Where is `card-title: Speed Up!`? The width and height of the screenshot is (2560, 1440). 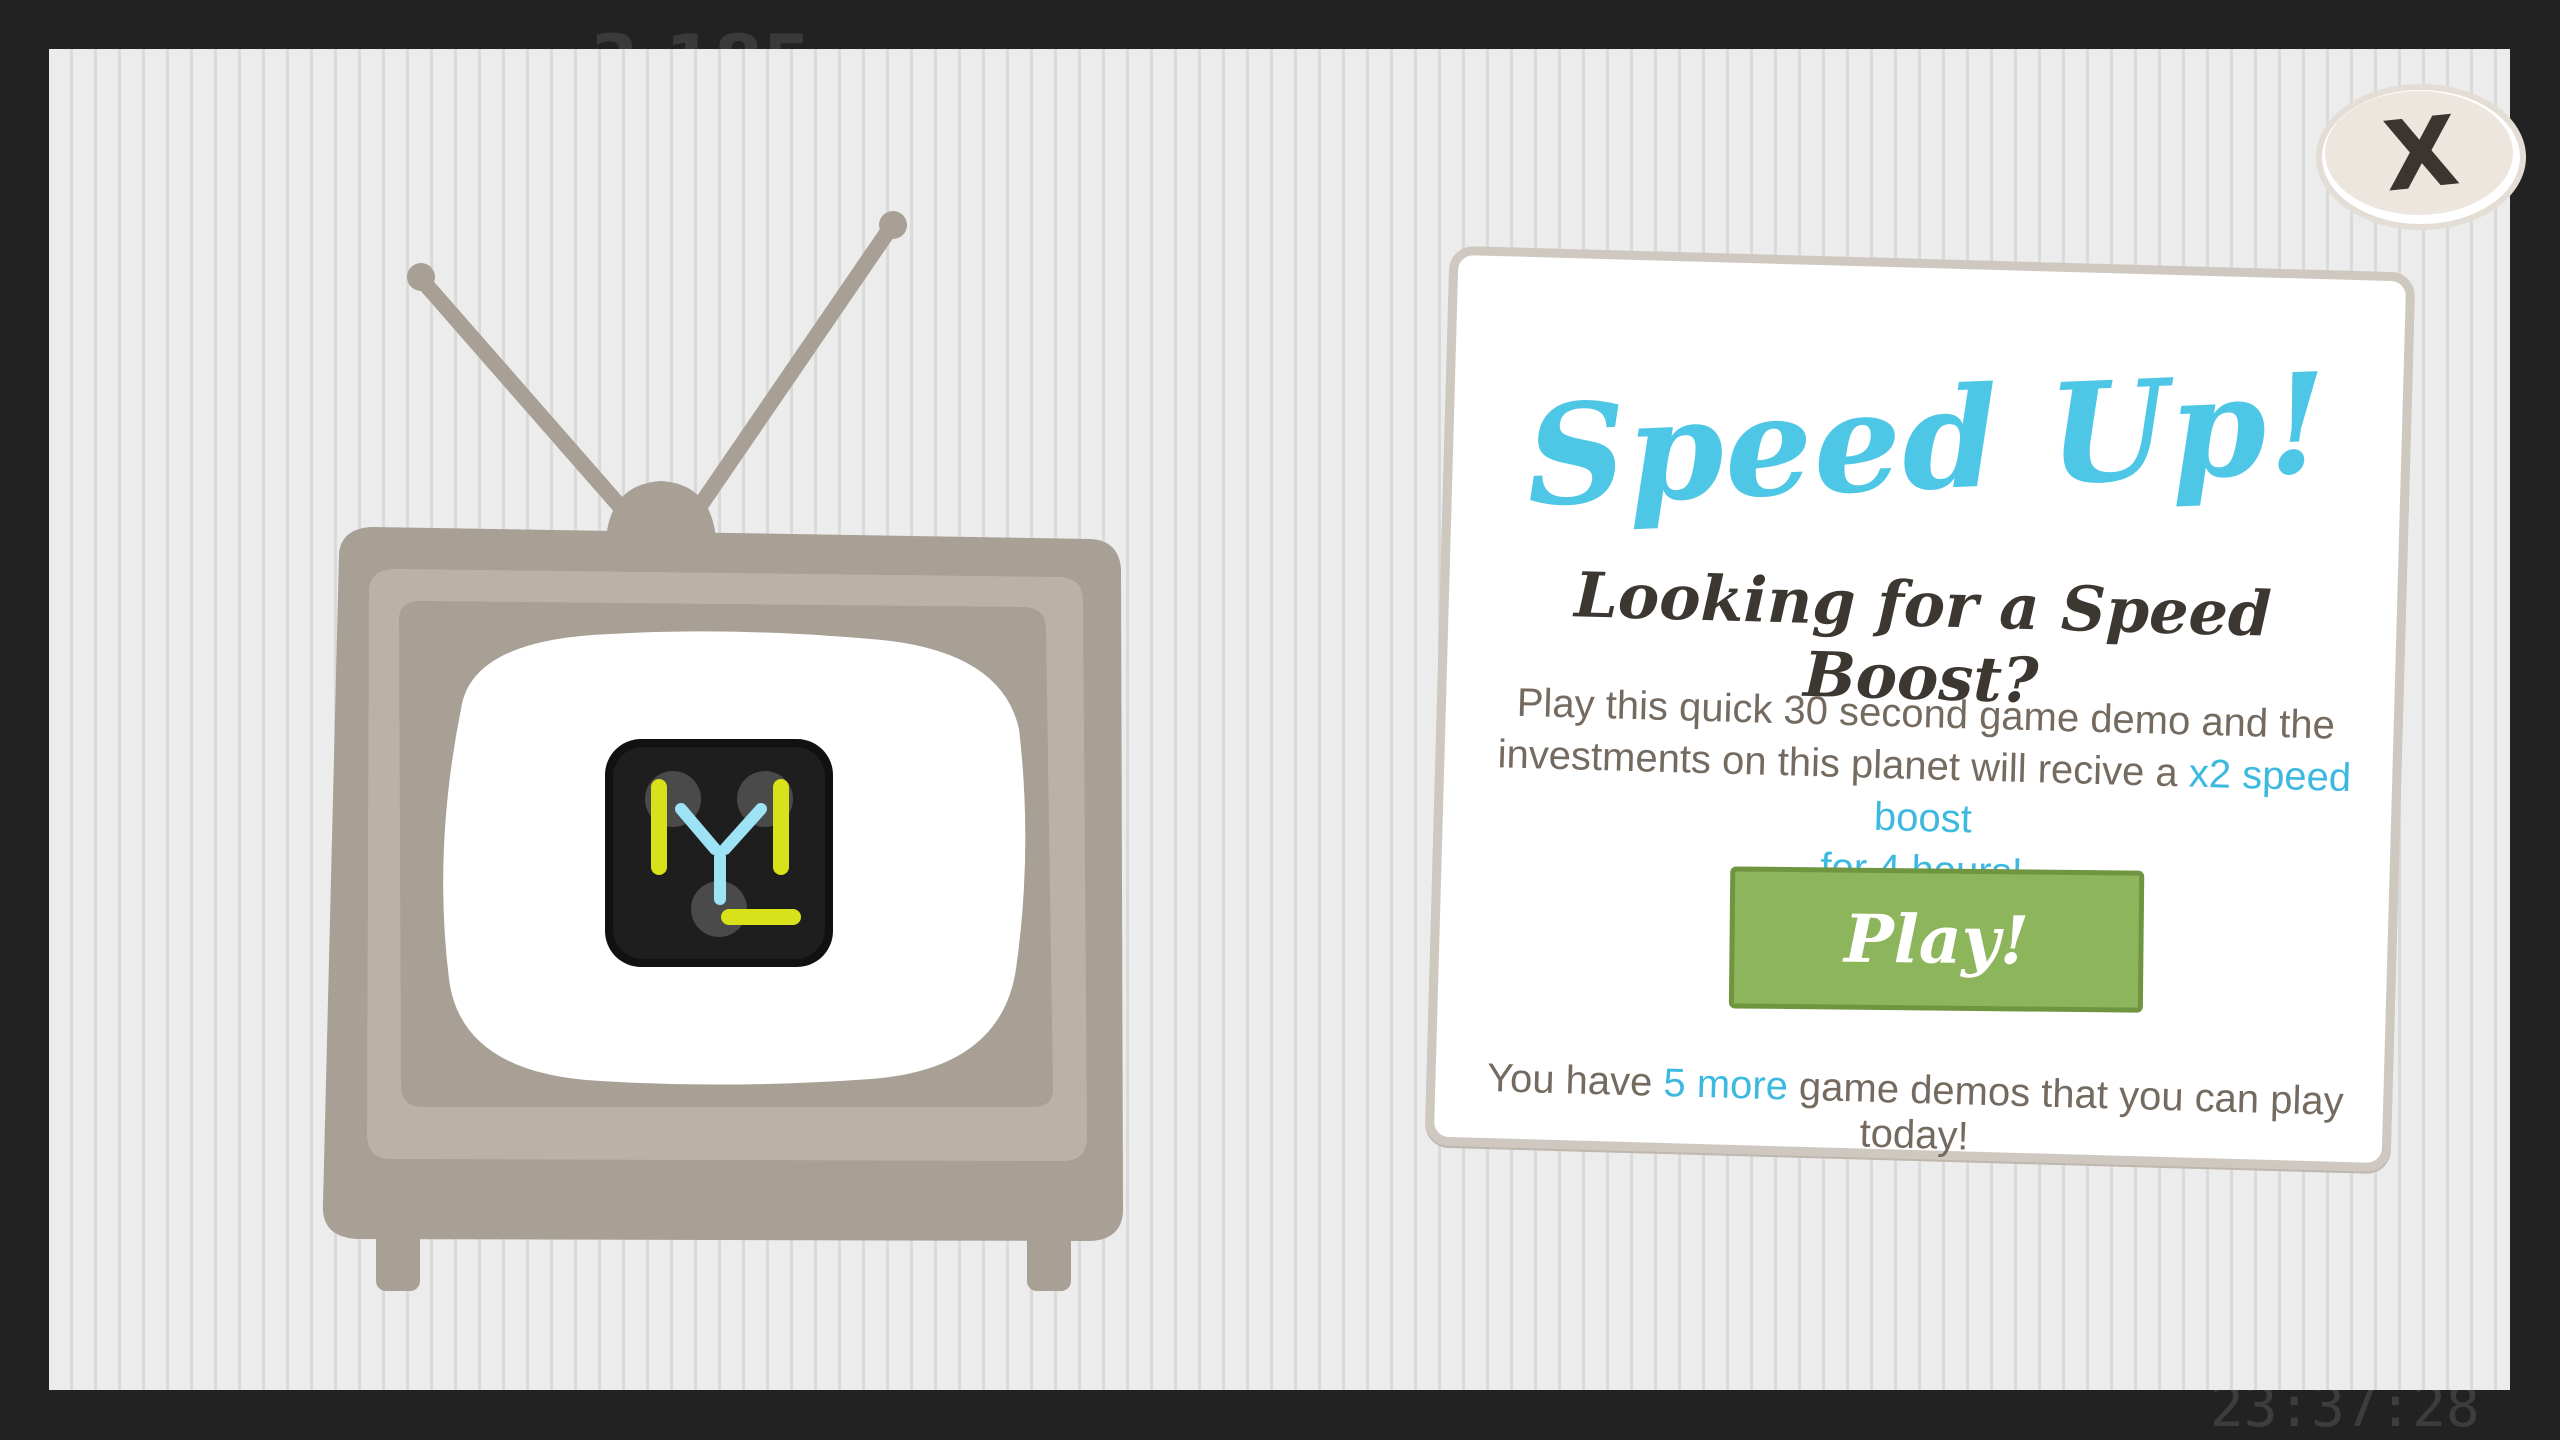 card-title: Speed Up! is located at coordinates (1927, 439).